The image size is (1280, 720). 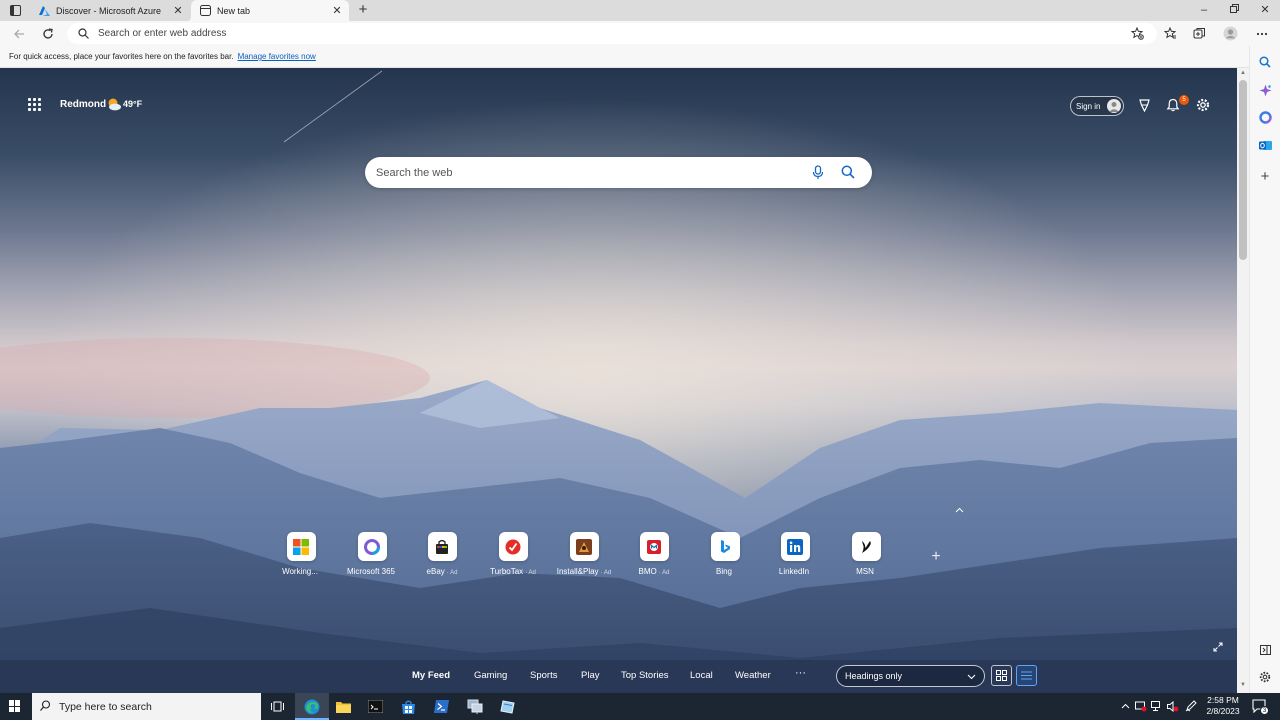 What do you see at coordinates (795, 546) in the screenshot?
I see `linkedin-icon` at bounding box center [795, 546].